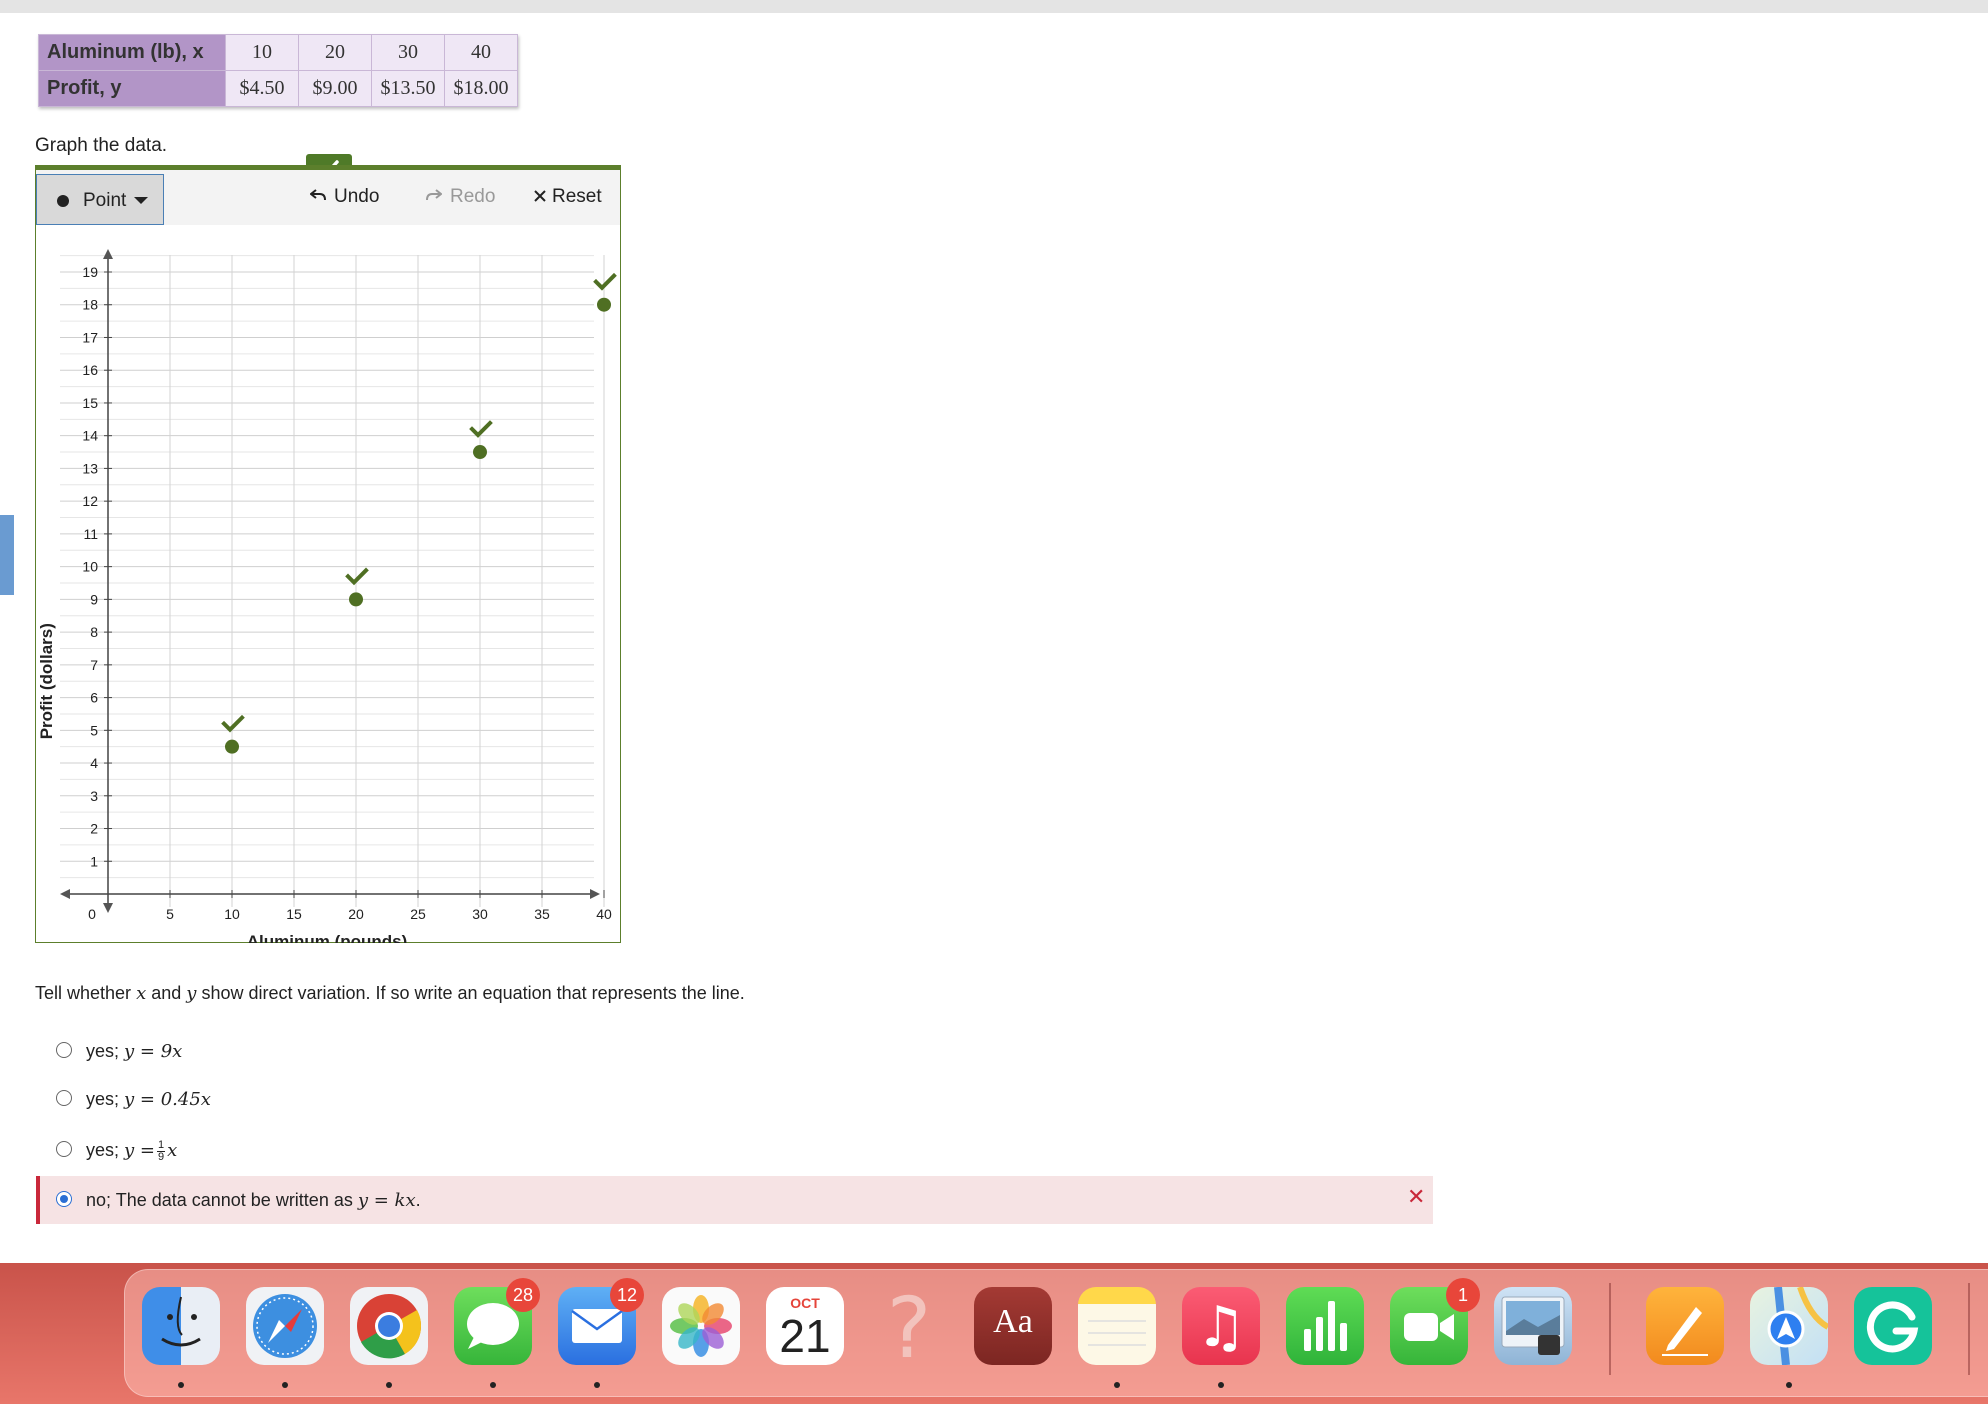  Describe the element at coordinates (327, 937) in the screenshot. I see `x-axis-label: Aluminum (pounds)` at that location.